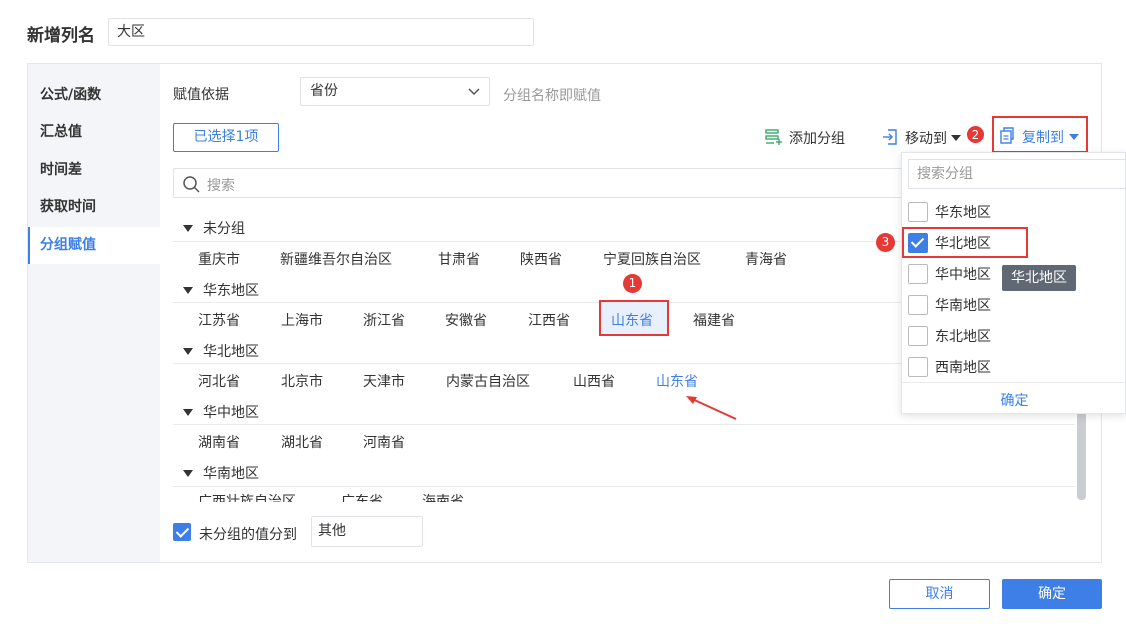  What do you see at coordinates (384, 381) in the screenshot?
I see `list-item: 天津市` at bounding box center [384, 381].